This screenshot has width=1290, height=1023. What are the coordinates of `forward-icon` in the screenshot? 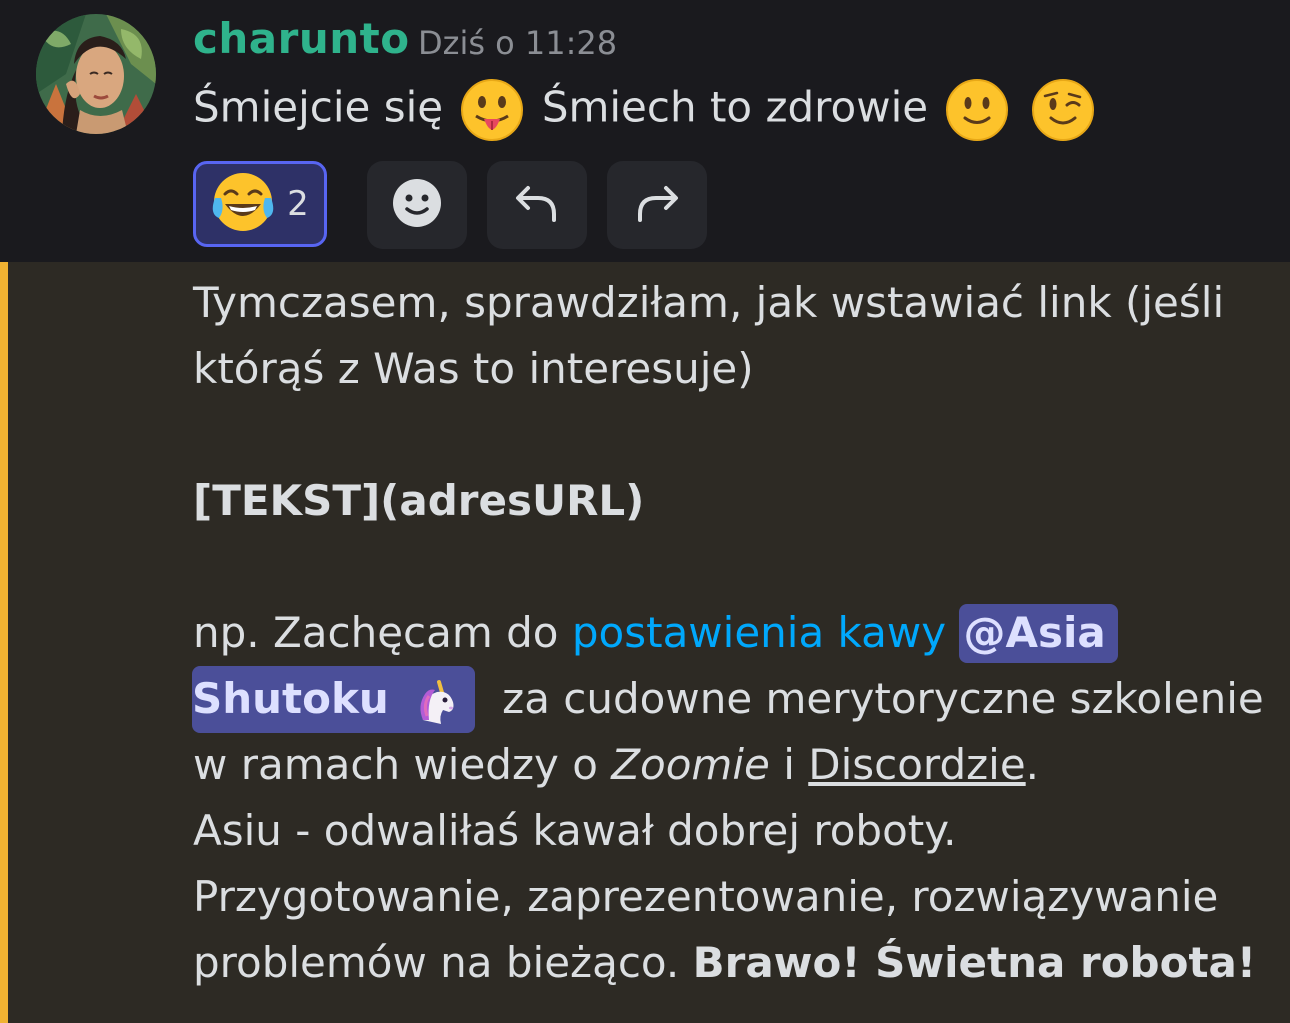 It's located at (657, 205).